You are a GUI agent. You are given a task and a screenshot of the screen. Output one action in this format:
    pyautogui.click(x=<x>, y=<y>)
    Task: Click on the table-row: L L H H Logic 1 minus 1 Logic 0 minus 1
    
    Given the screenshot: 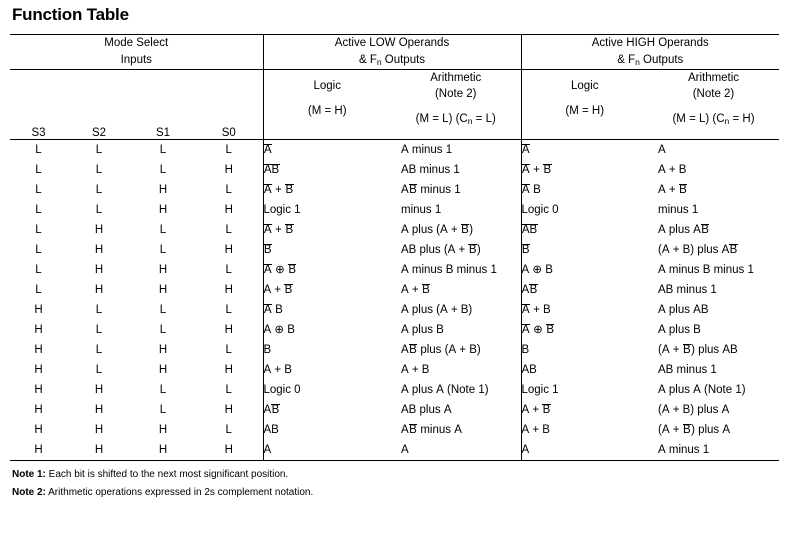 What is the action you would take?
    pyautogui.click(x=394, y=209)
    